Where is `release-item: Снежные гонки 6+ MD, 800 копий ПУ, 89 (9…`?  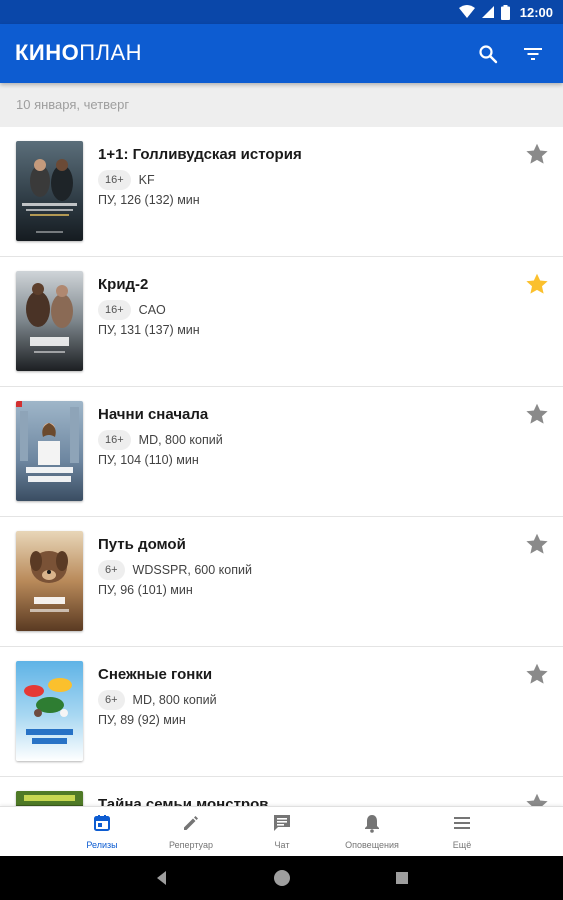 release-item: Снежные гонки 6+ MD, 800 копий ПУ, 89 (9… is located at coordinates (281, 712).